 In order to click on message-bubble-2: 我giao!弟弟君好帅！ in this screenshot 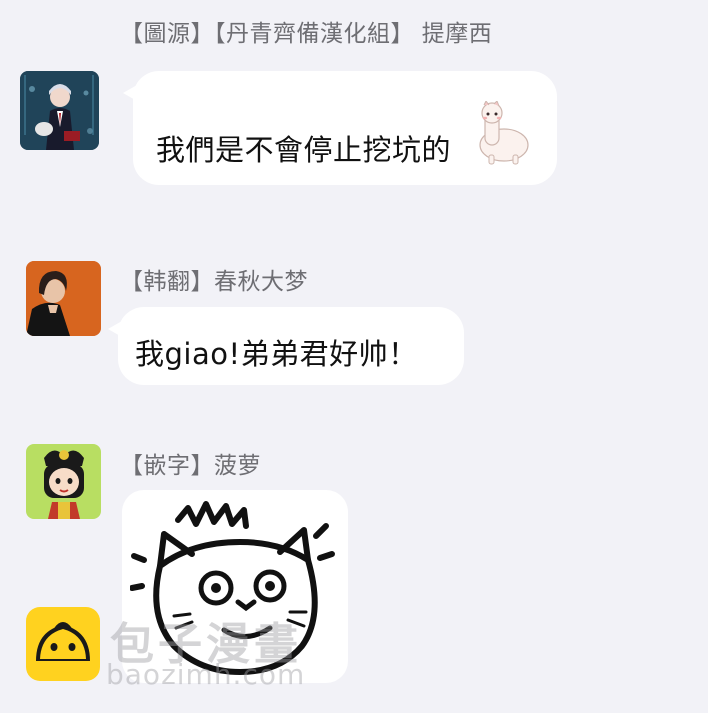, I will do `click(286, 346)`.